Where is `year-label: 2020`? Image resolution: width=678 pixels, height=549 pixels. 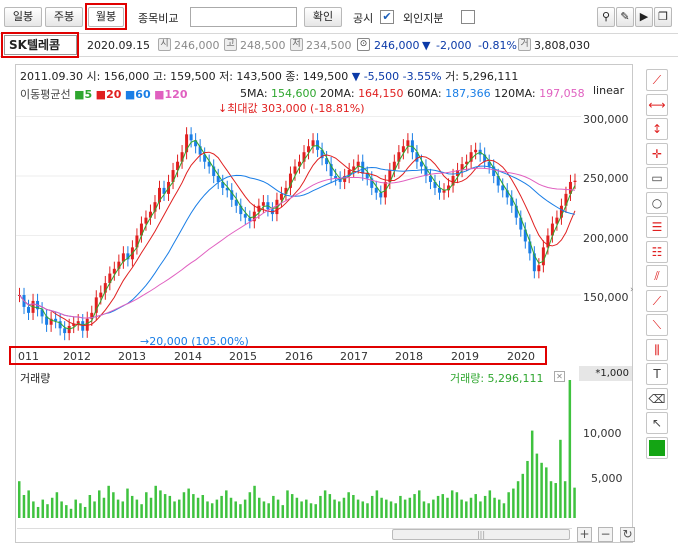
year-label: 2020 is located at coordinates (521, 356).